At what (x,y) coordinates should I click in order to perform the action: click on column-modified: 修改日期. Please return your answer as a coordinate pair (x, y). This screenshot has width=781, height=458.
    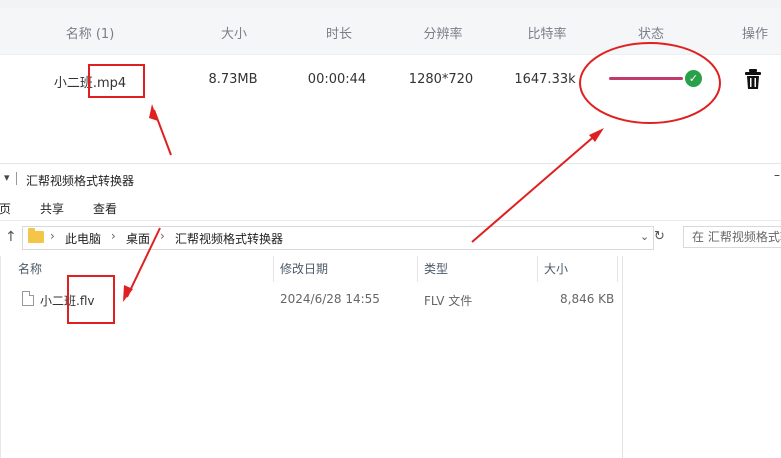
    Looking at the image, I should click on (345, 269).